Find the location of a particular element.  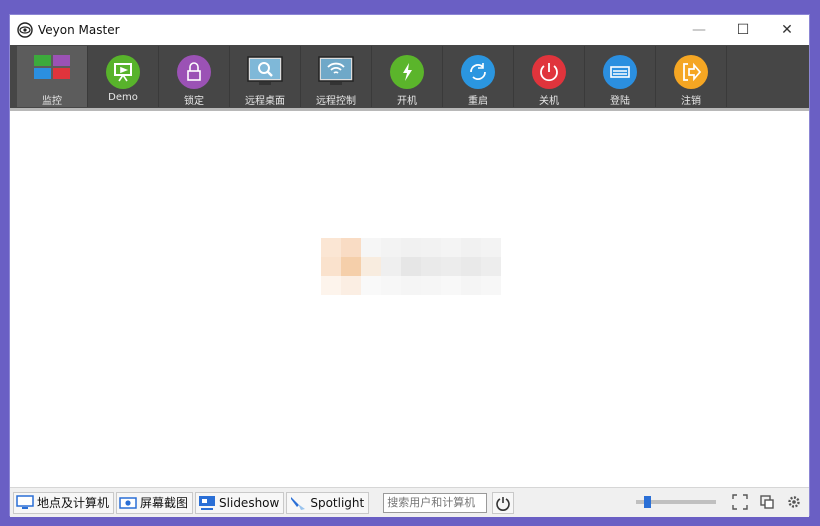

toolbar-monitoring-button: 监控 is located at coordinates (52, 76).